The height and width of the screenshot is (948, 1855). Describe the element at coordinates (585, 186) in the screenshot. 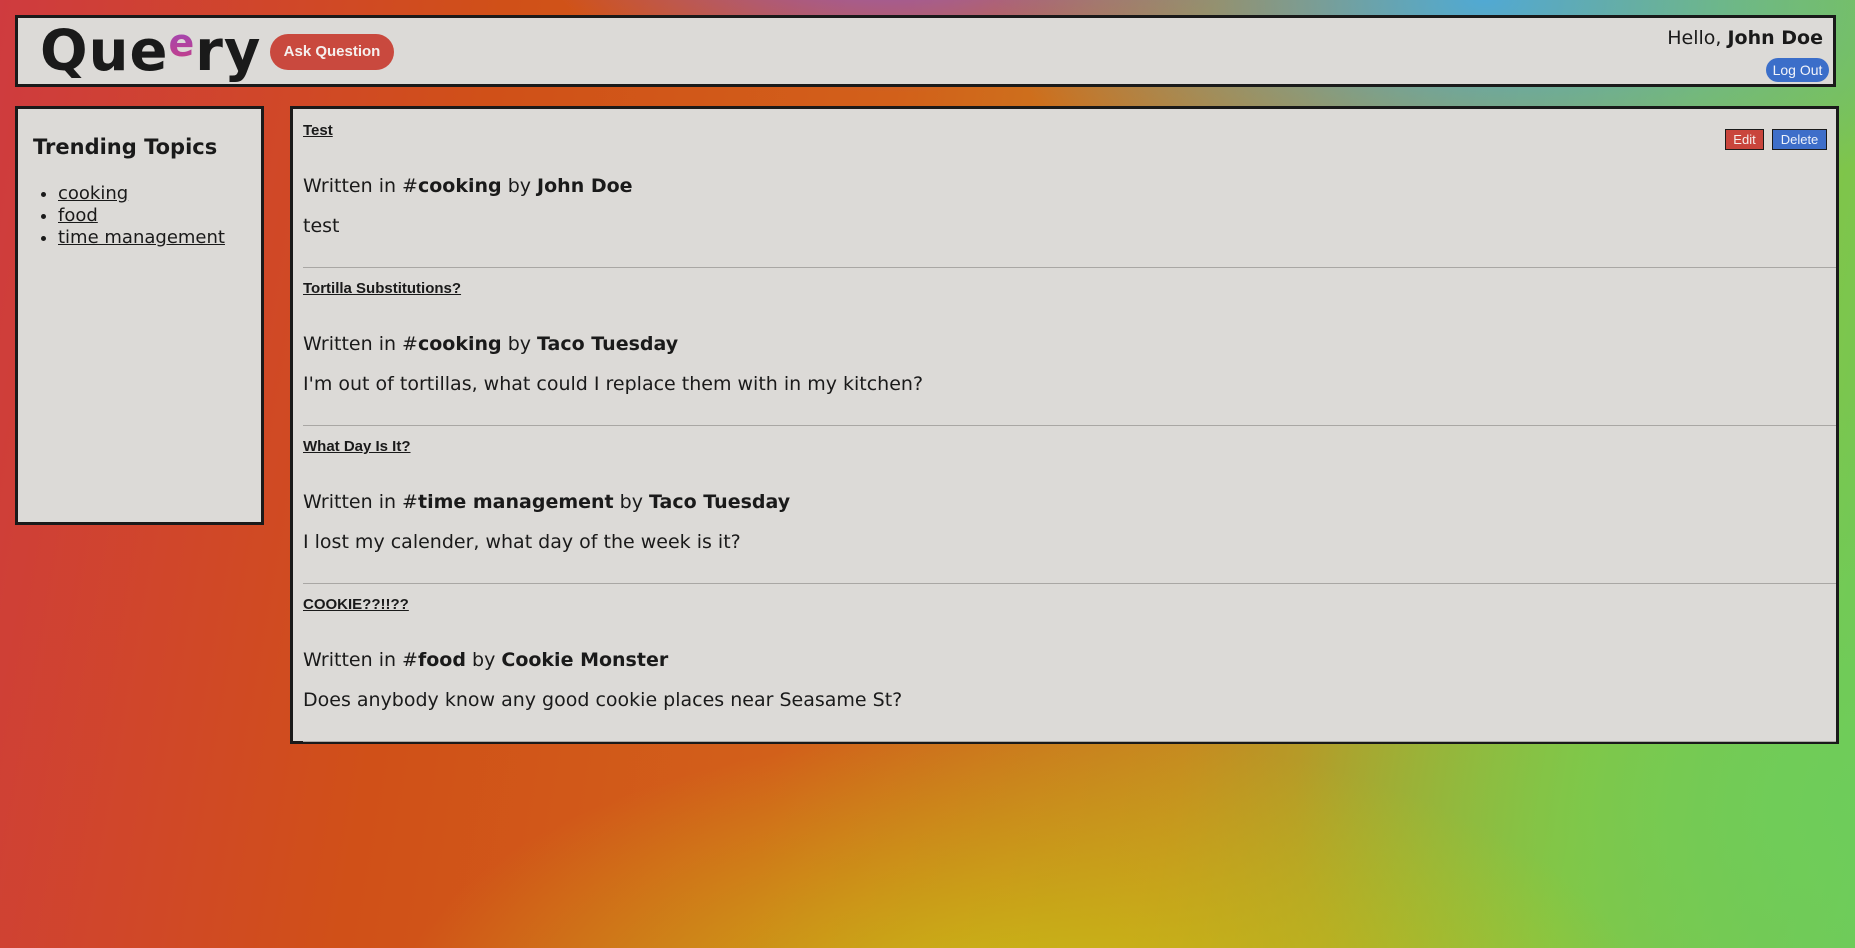

I see `post-author: John Doe` at that location.